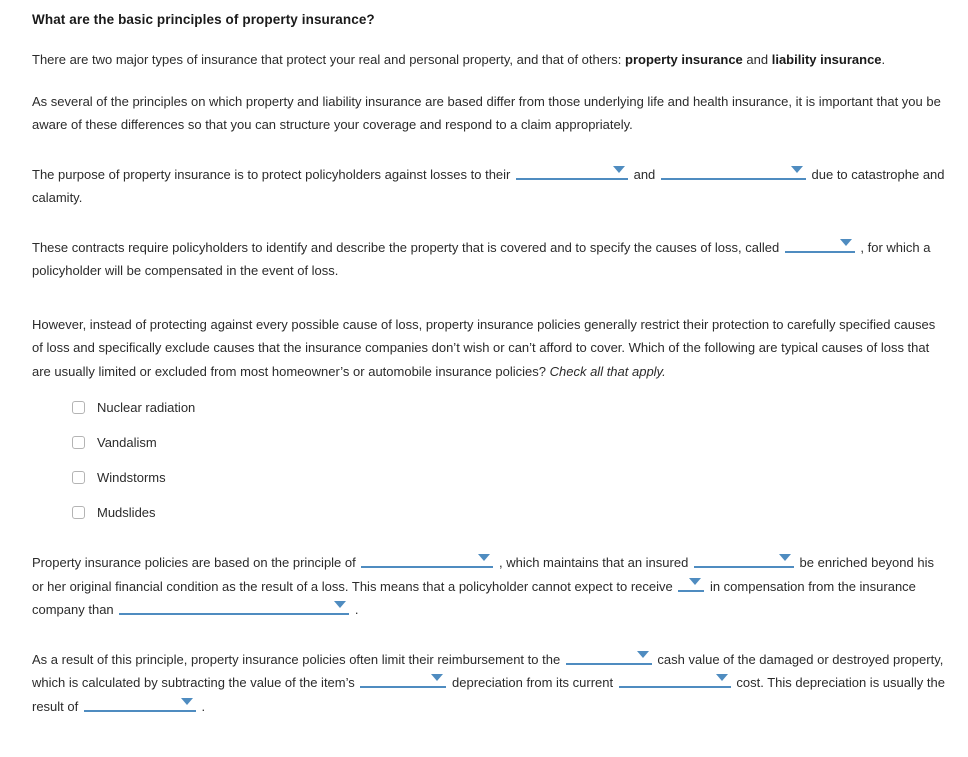 The image size is (968, 757). What do you see at coordinates (757, 60) in the screenshot?
I see `intro-text-b: and` at bounding box center [757, 60].